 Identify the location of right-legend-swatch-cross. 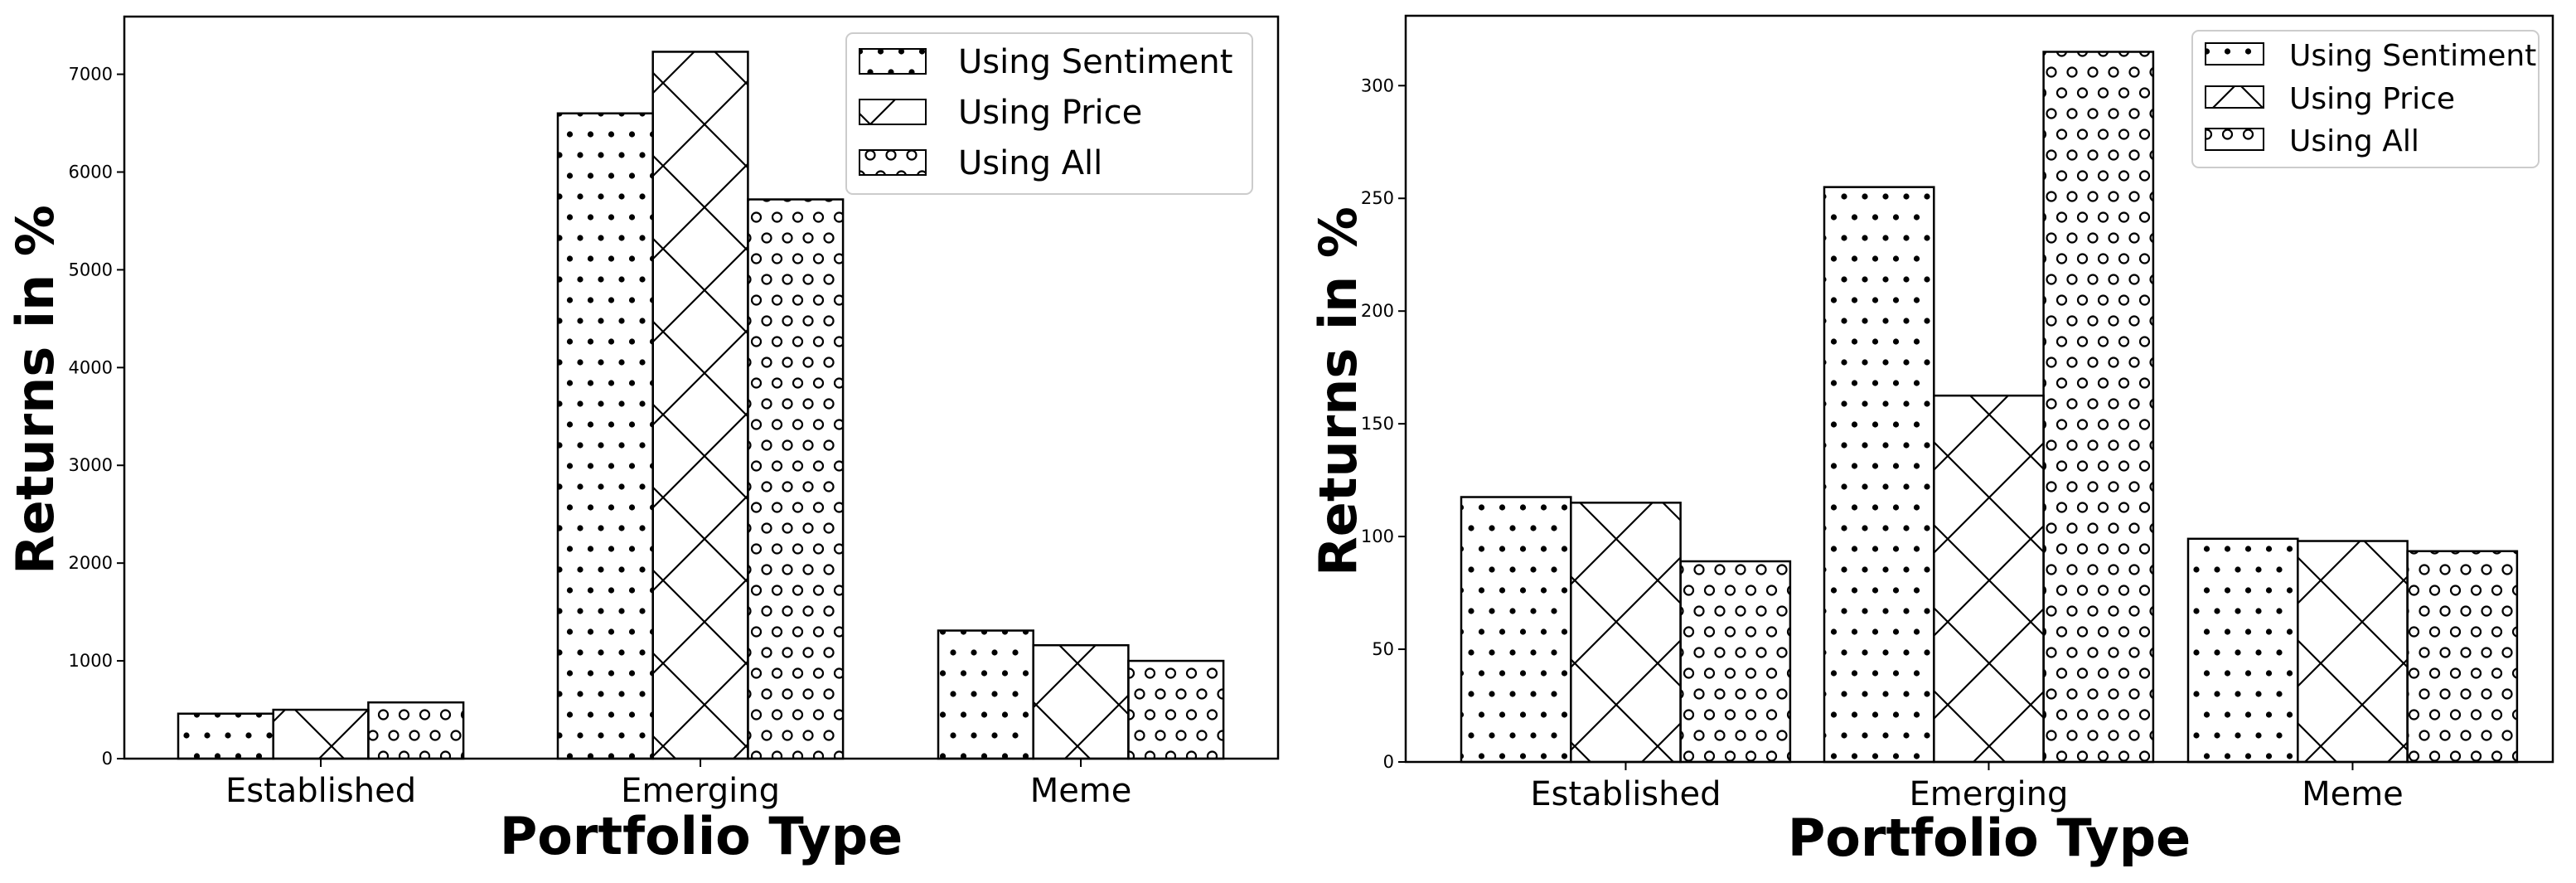
(2234, 97).